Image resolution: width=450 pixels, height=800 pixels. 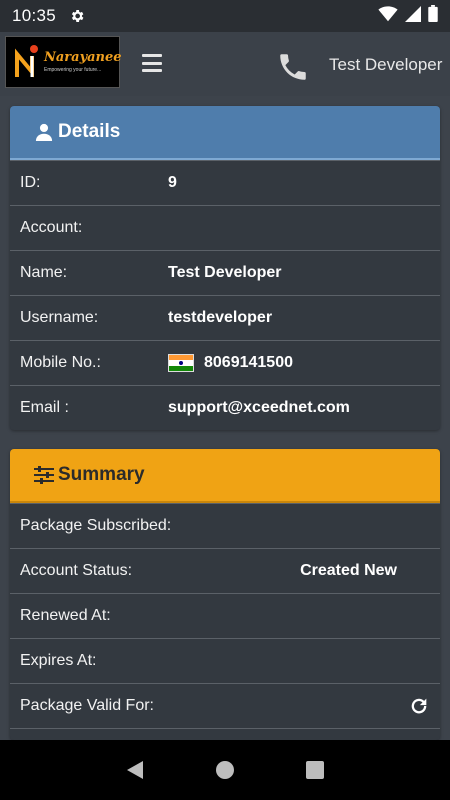 I want to click on details-row-username: Username: testdeveloper, so click(x=225, y=317).